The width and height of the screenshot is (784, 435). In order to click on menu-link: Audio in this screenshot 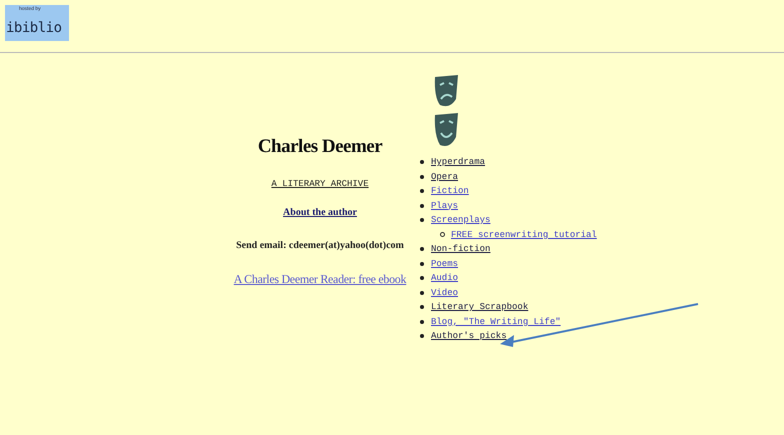, I will do `click(444, 278)`.